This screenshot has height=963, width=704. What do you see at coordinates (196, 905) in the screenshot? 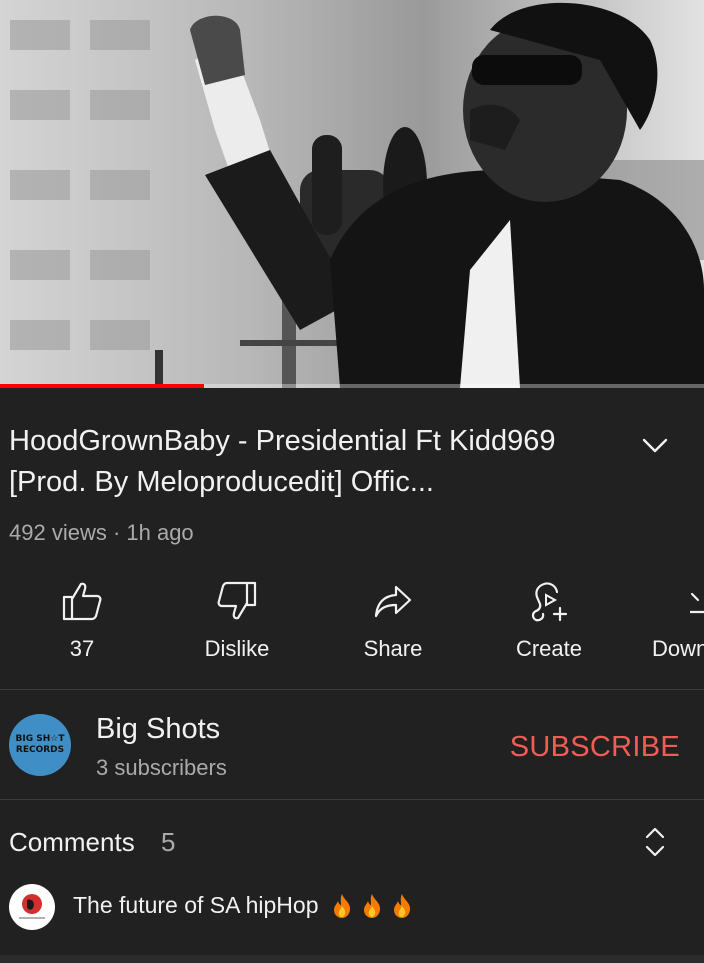
I see `top-comment-text: The future of SA hipHop` at bounding box center [196, 905].